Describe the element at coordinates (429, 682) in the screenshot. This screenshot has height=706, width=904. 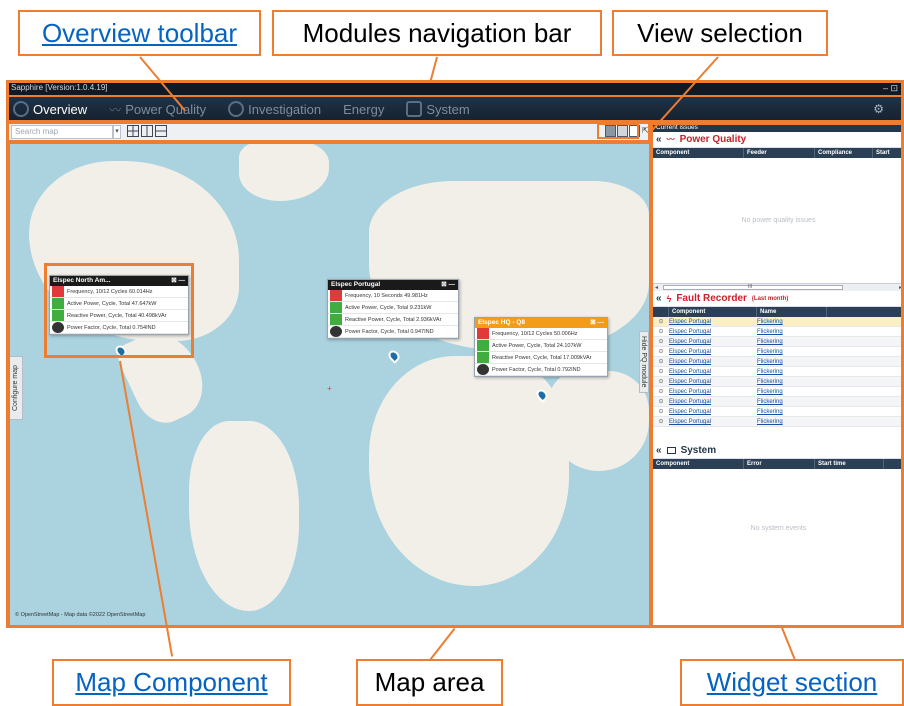
I see `map-area-callout: Map area` at that location.